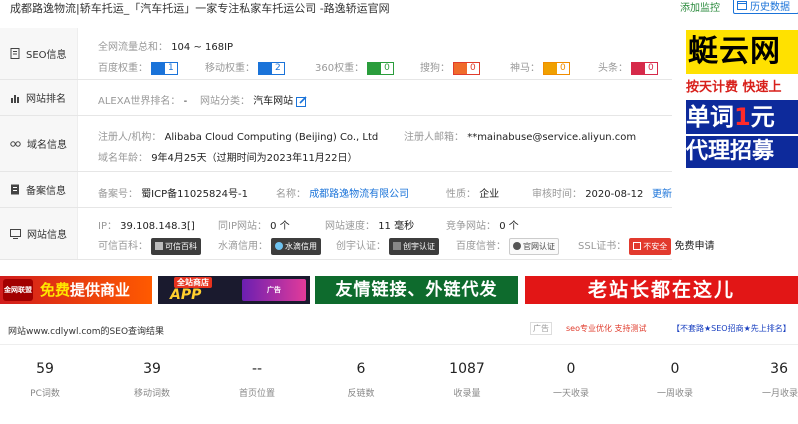 The width and height of the screenshot is (798, 424). I want to click on icp-number-value: 蜀ICP备11025824号-1, so click(195, 194).